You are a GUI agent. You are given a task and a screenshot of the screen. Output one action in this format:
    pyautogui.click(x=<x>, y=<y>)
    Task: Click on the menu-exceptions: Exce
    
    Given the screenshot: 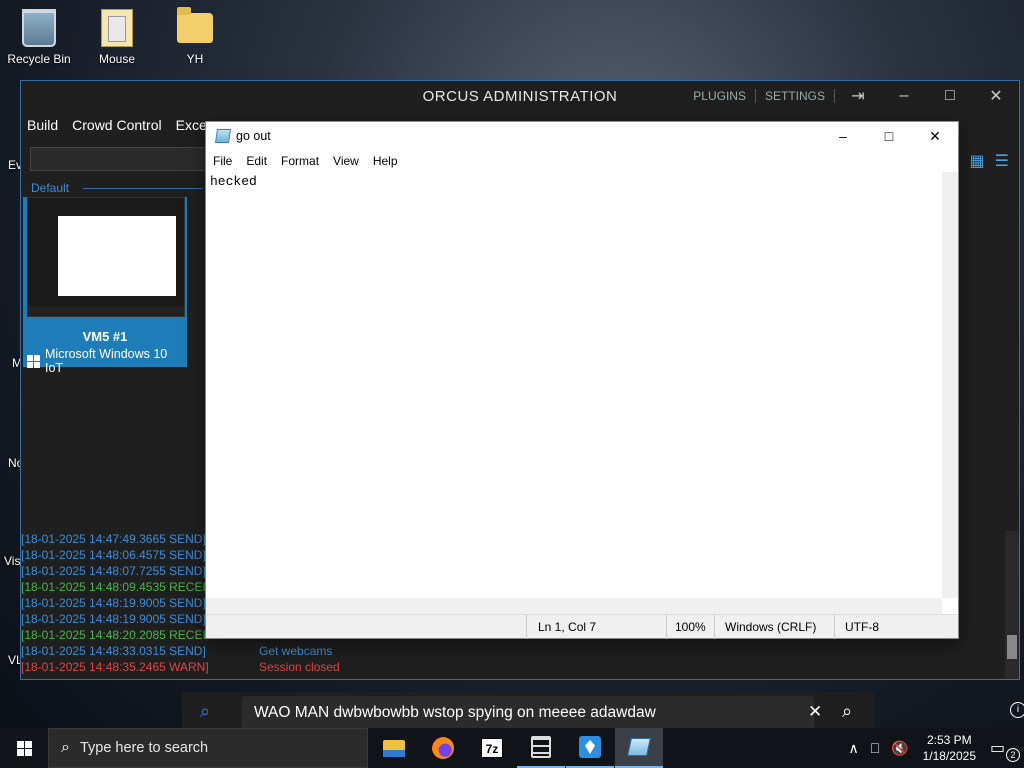 What is the action you would take?
    pyautogui.click(x=191, y=125)
    